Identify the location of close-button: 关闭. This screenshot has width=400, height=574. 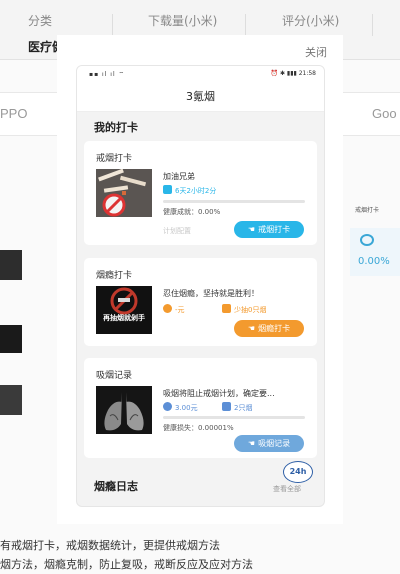
(316, 52).